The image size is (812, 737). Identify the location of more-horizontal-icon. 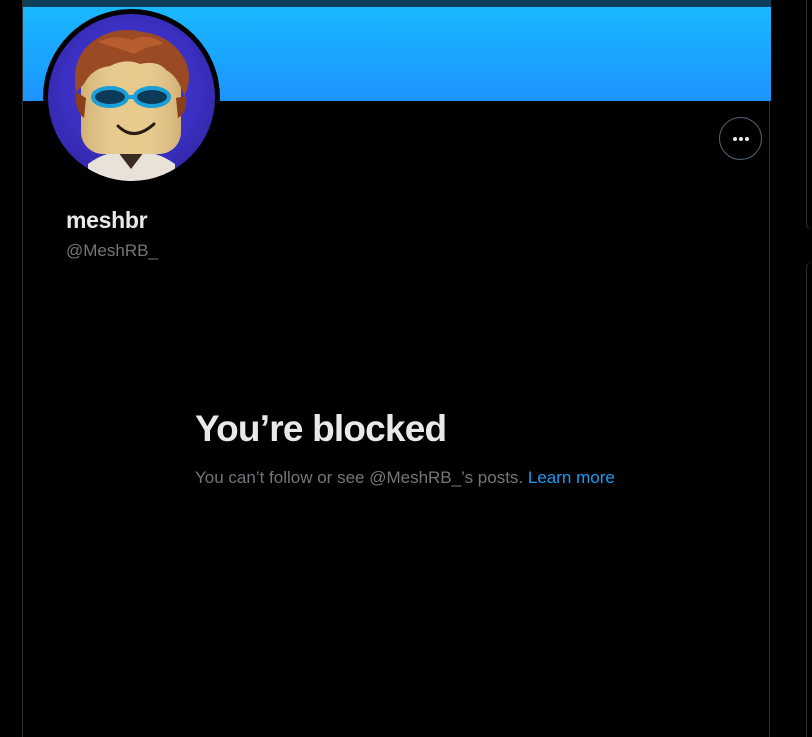
(740, 138).